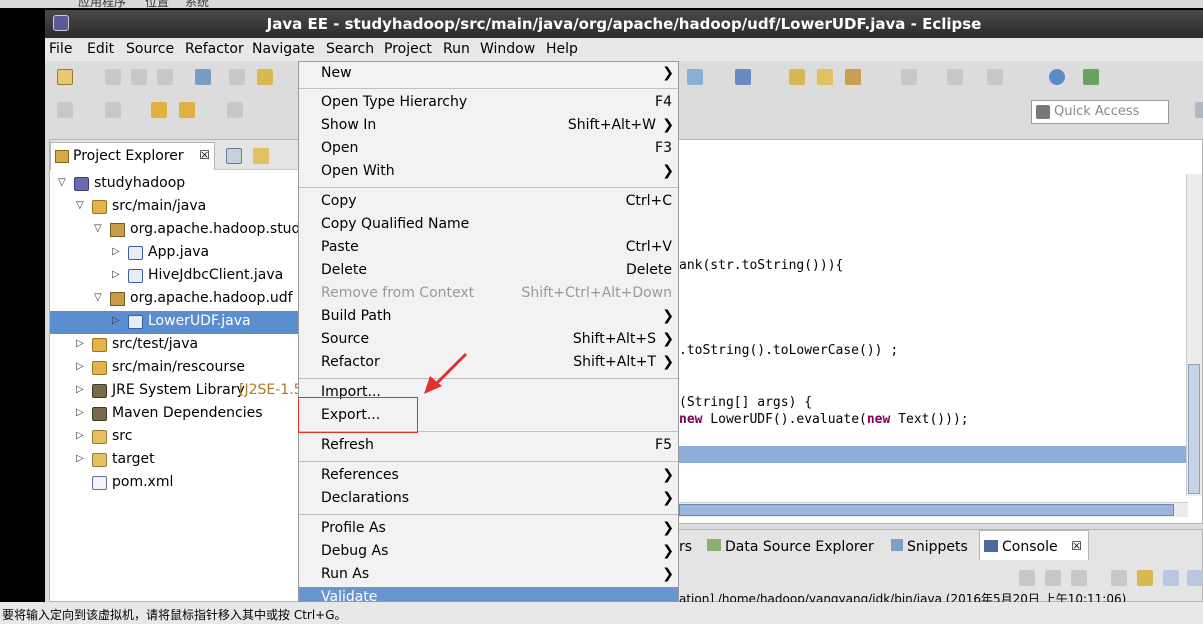 The width and height of the screenshot is (1203, 624). What do you see at coordinates (113, 110) in the screenshot?
I see `prev-annotation-icon` at bounding box center [113, 110].